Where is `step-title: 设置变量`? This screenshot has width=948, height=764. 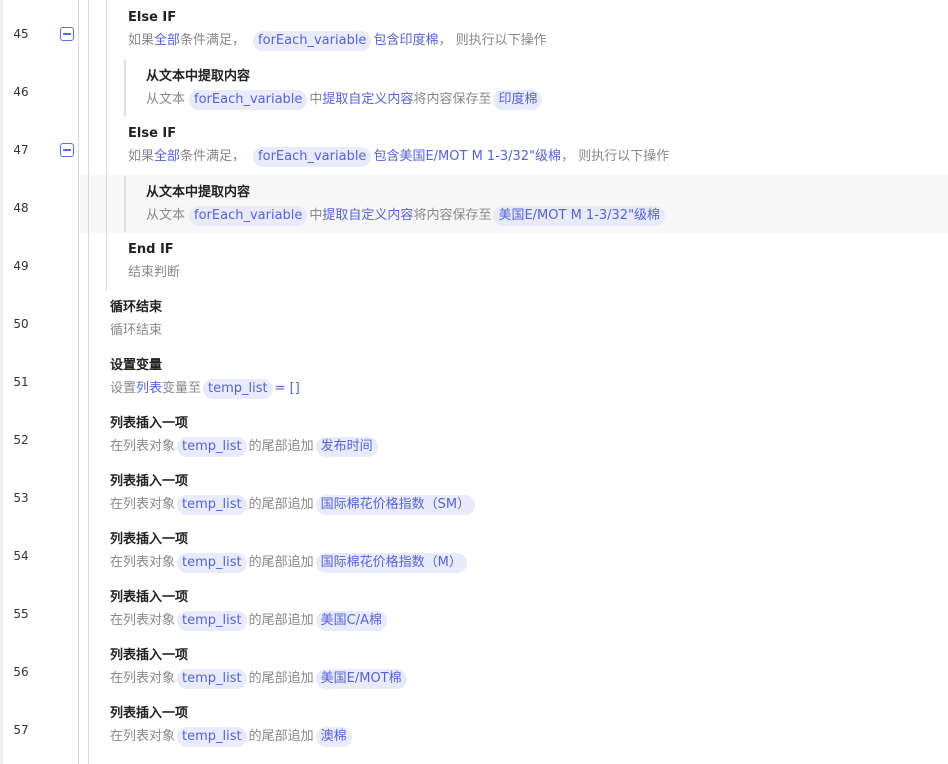 step-title: 设置变量 is located at coordinates (136, 365).